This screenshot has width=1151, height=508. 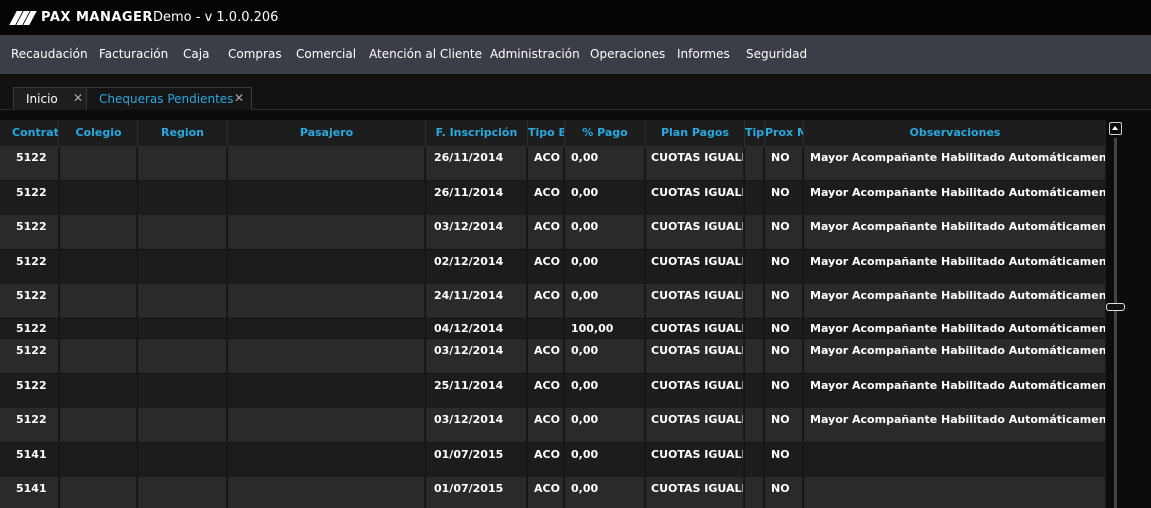 What do you see at coordinates (695, 133) in the screenshot?
I see `column-header-plan-pagos: Plan Pagos` at bounding box center [695, 133].